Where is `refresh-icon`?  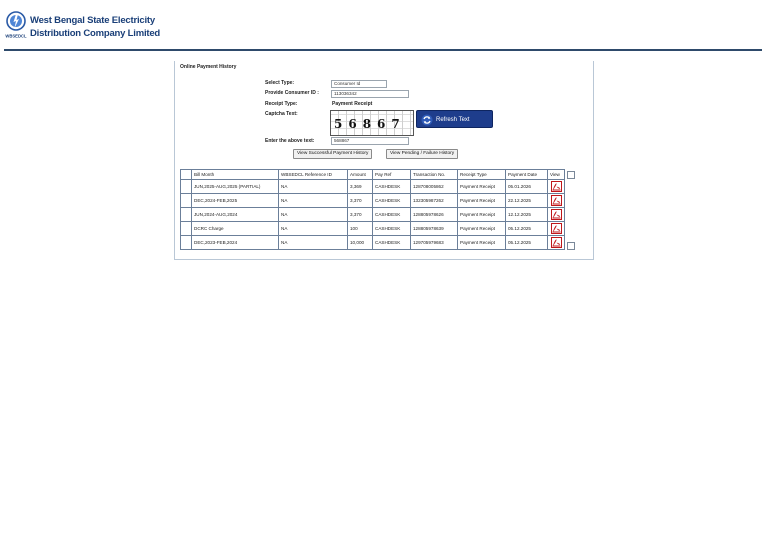
refresh-icon is located at coordinates (427, 120).